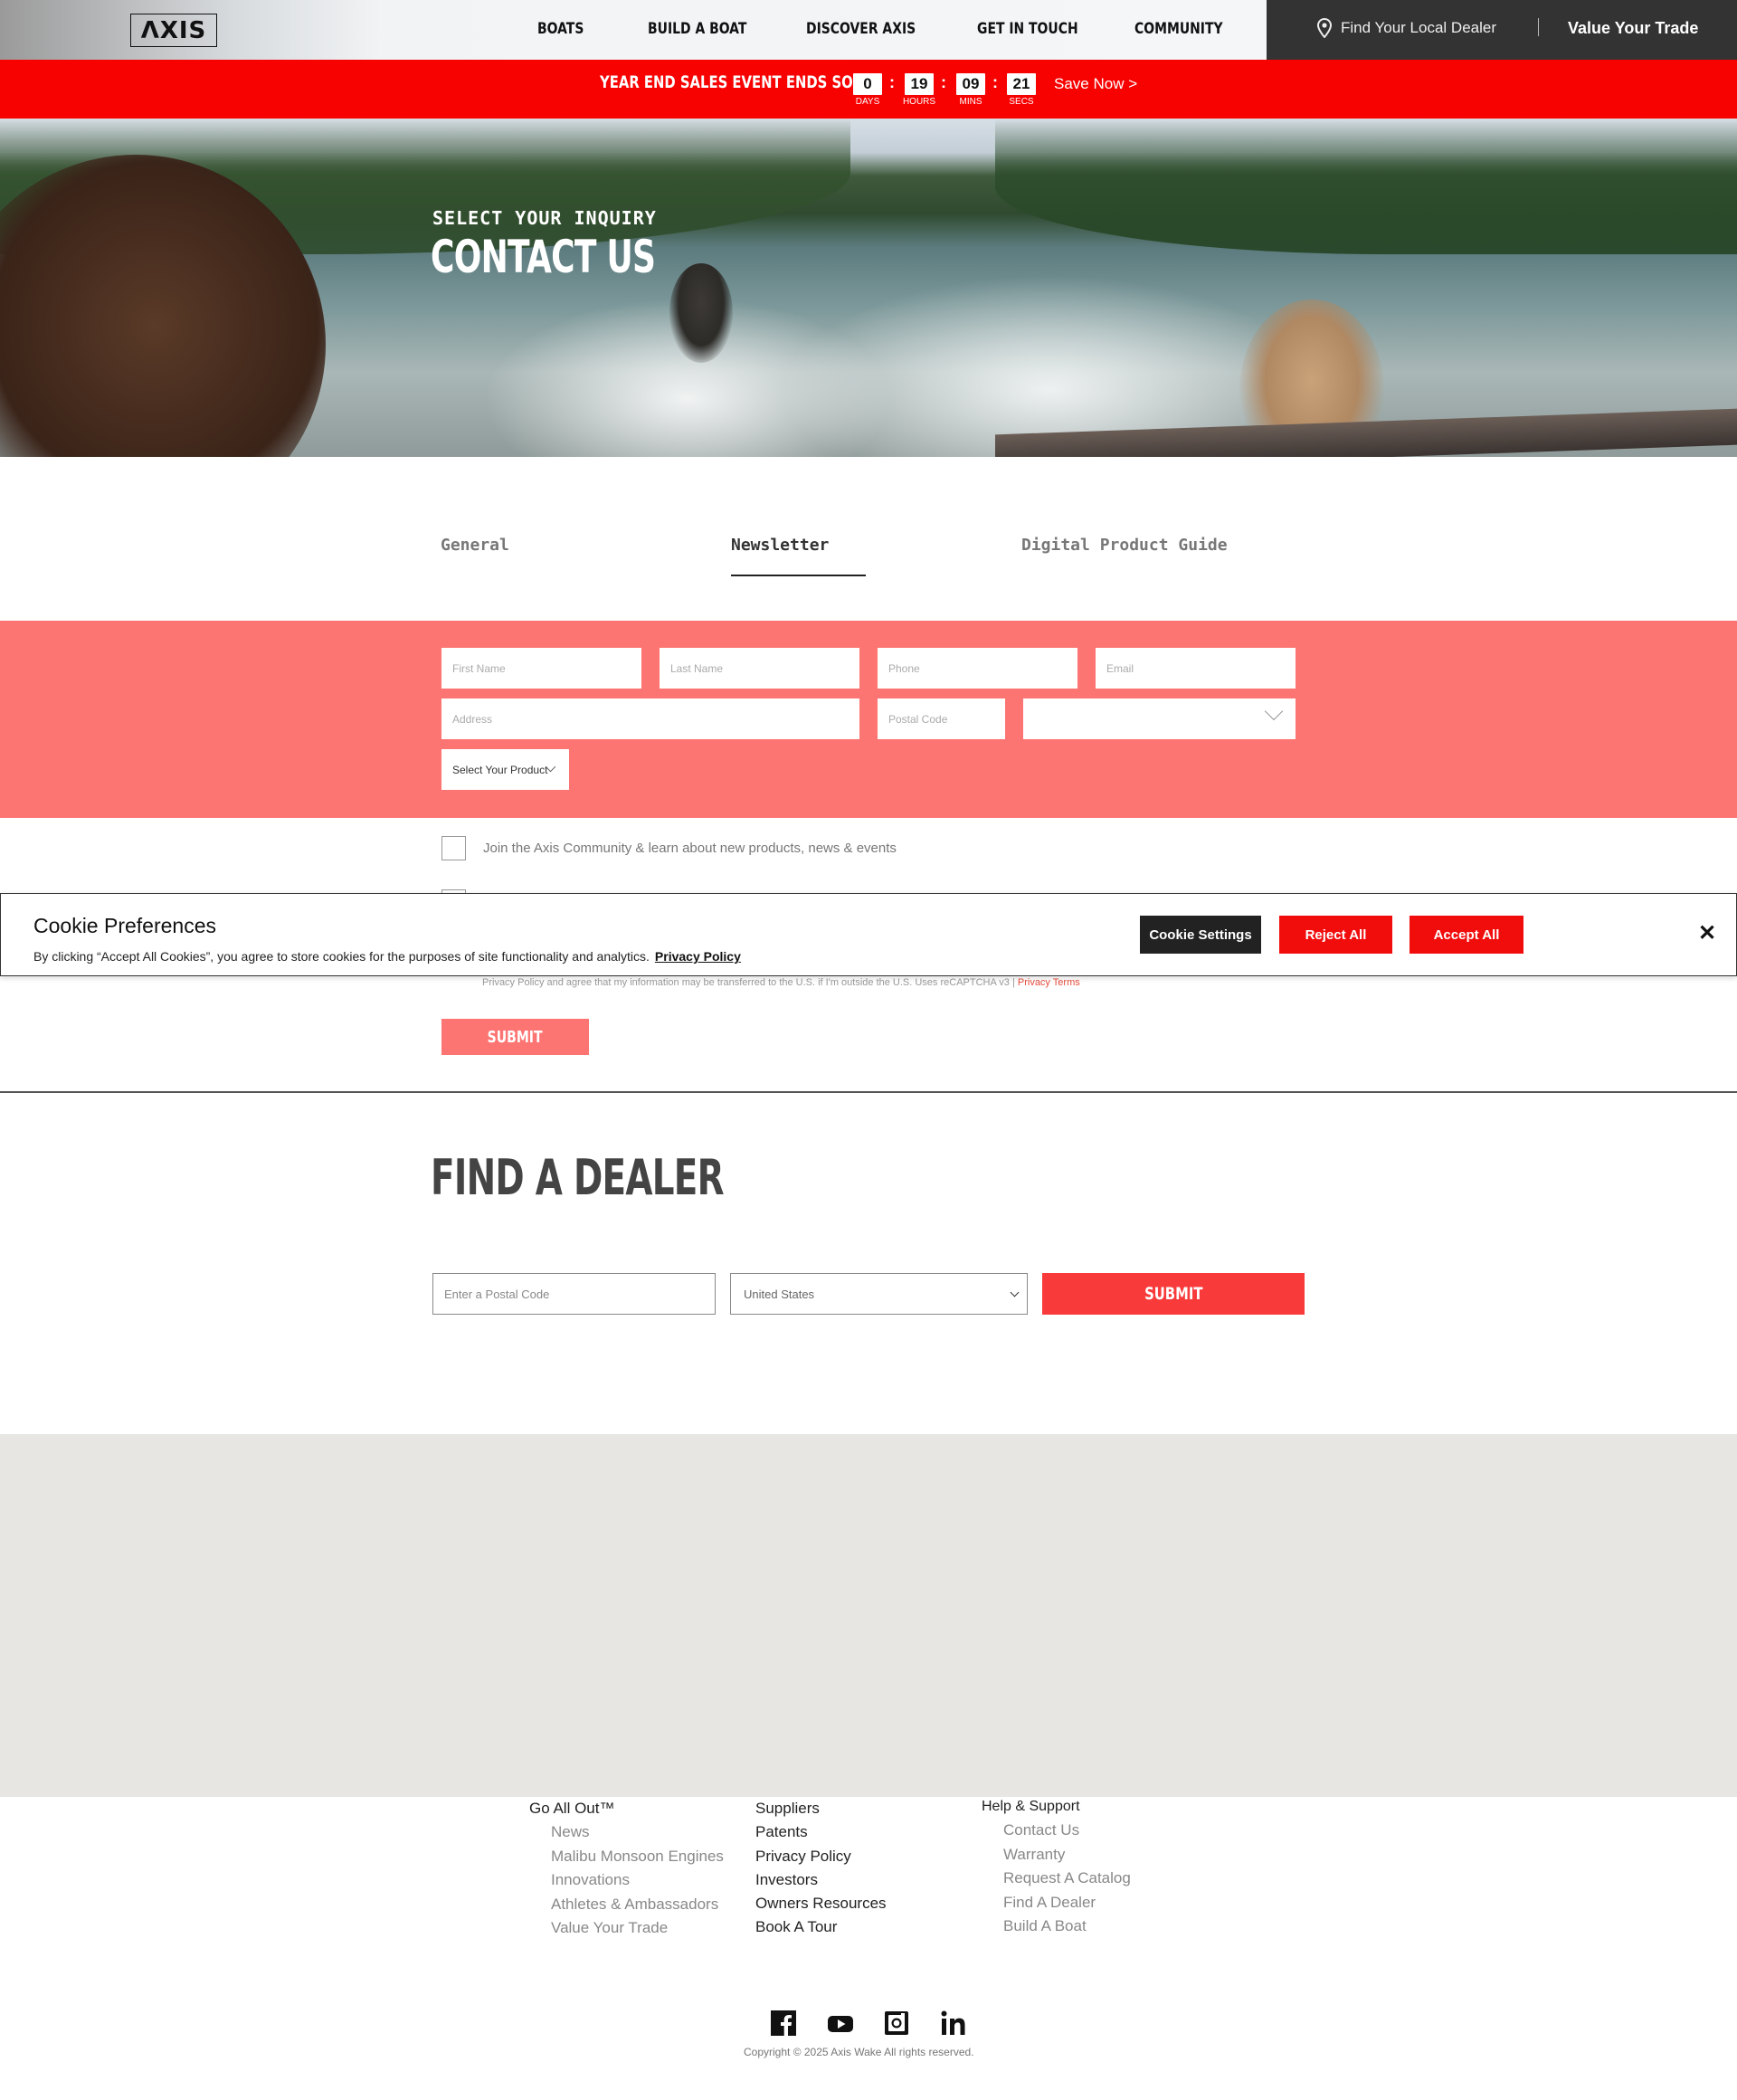 Image resolution: width=1737 pixels, height=2100 pixels. What do you see at coordinates (626, 1808) in the screenshot?
I see `footer-heading: Go All Out™` at bounding box center [626, 1808].